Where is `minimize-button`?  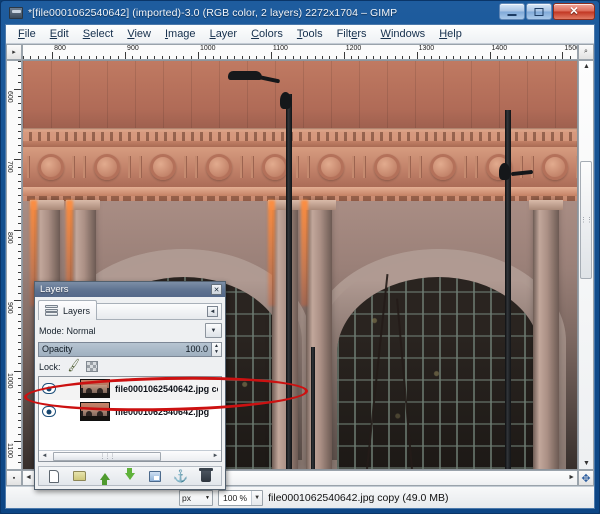
minimize-button is located at coordinates (512, 11).